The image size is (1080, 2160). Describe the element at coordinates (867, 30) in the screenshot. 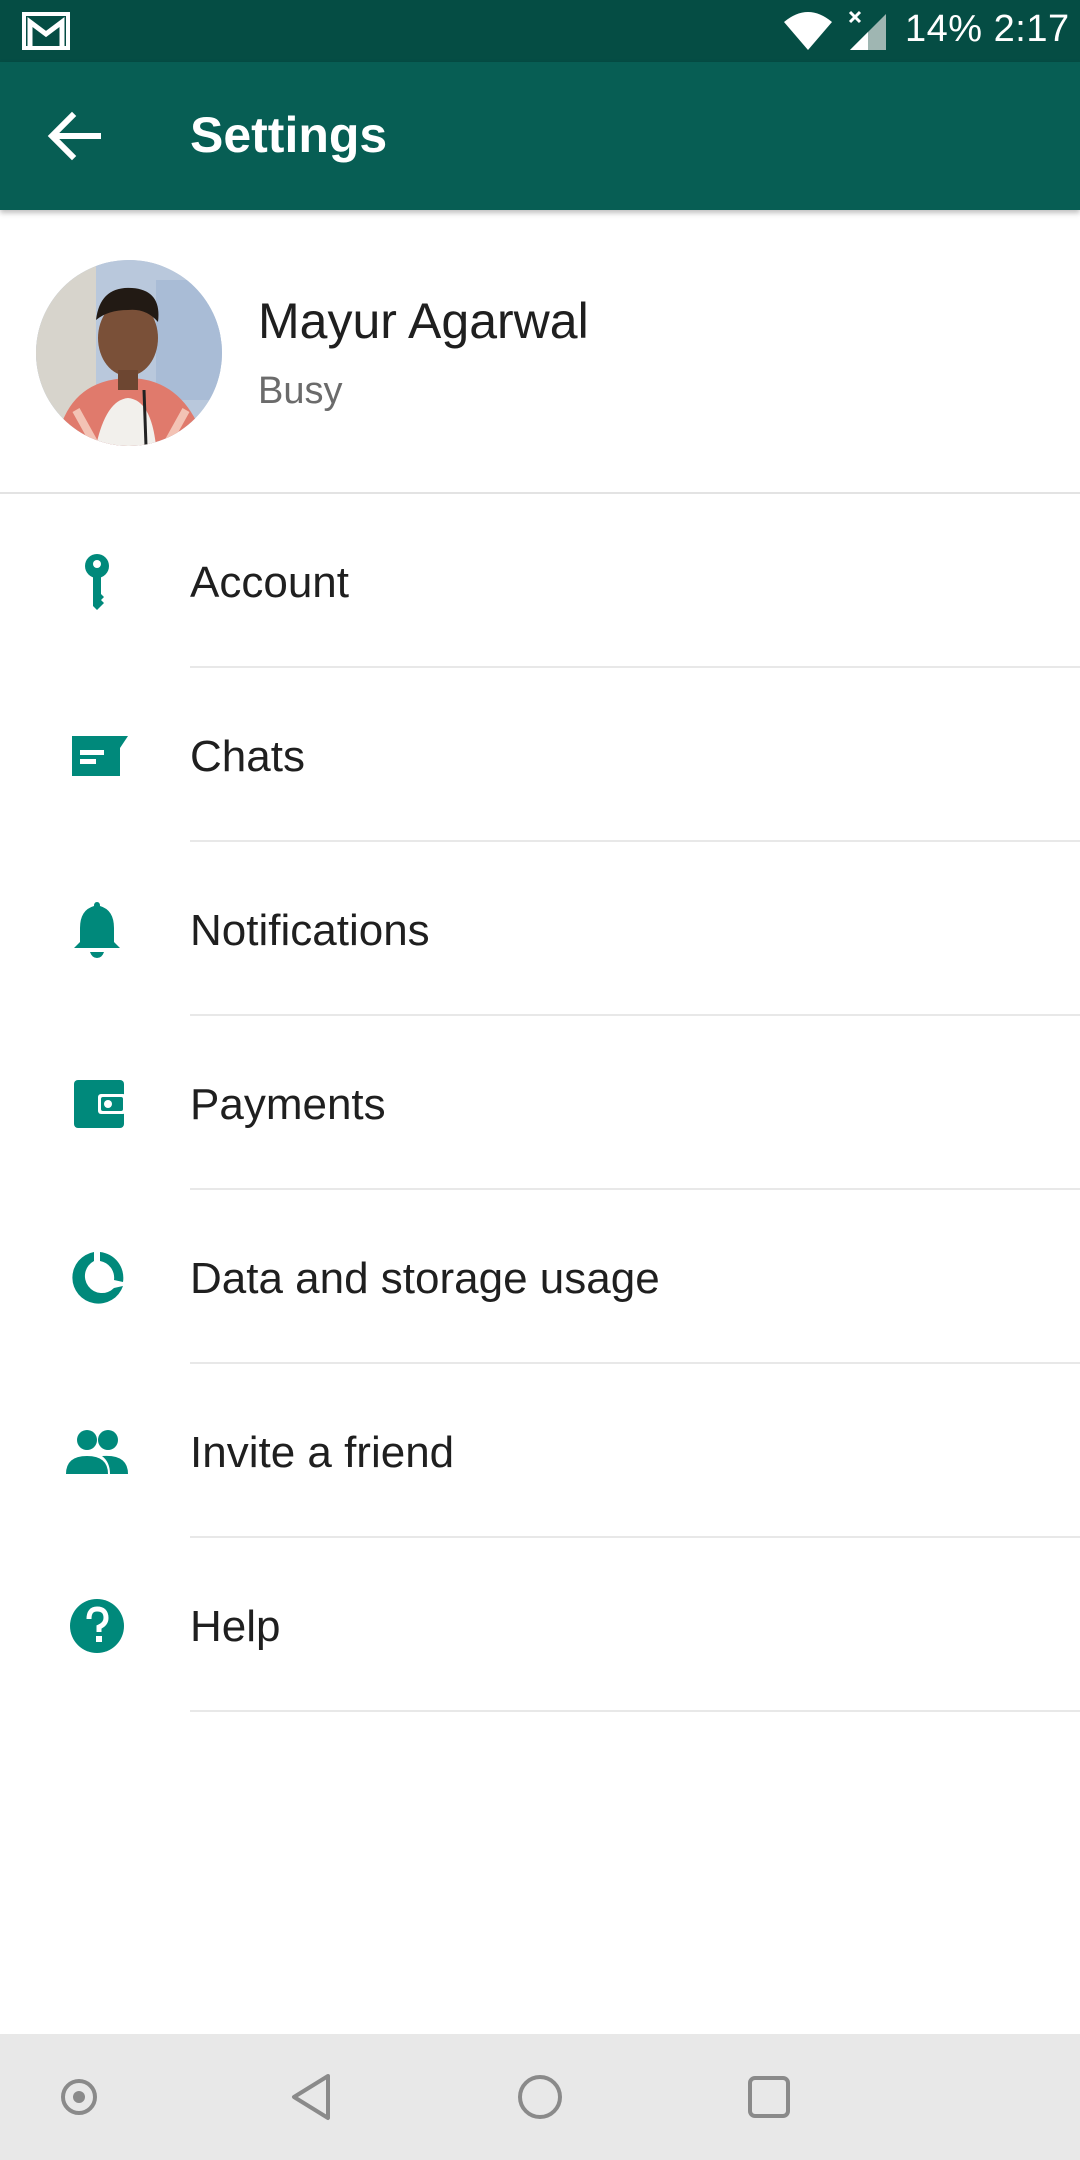

I see `signal-icon` at that location.